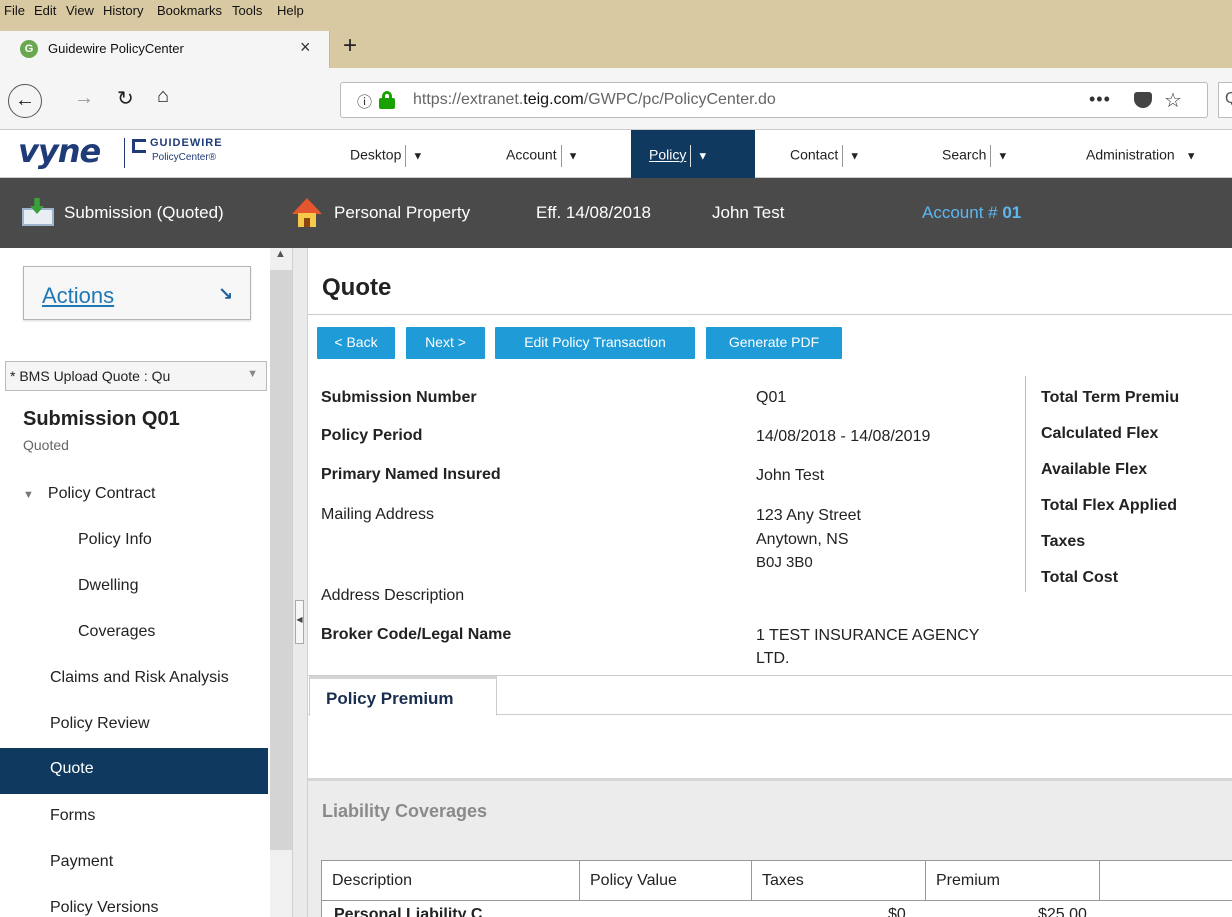 This screenshot has width=1232, height=917. Describe the element at coordinates (134, 634) in the screenshot. I see `sidebar-item-coverages: Coverages` at that location.